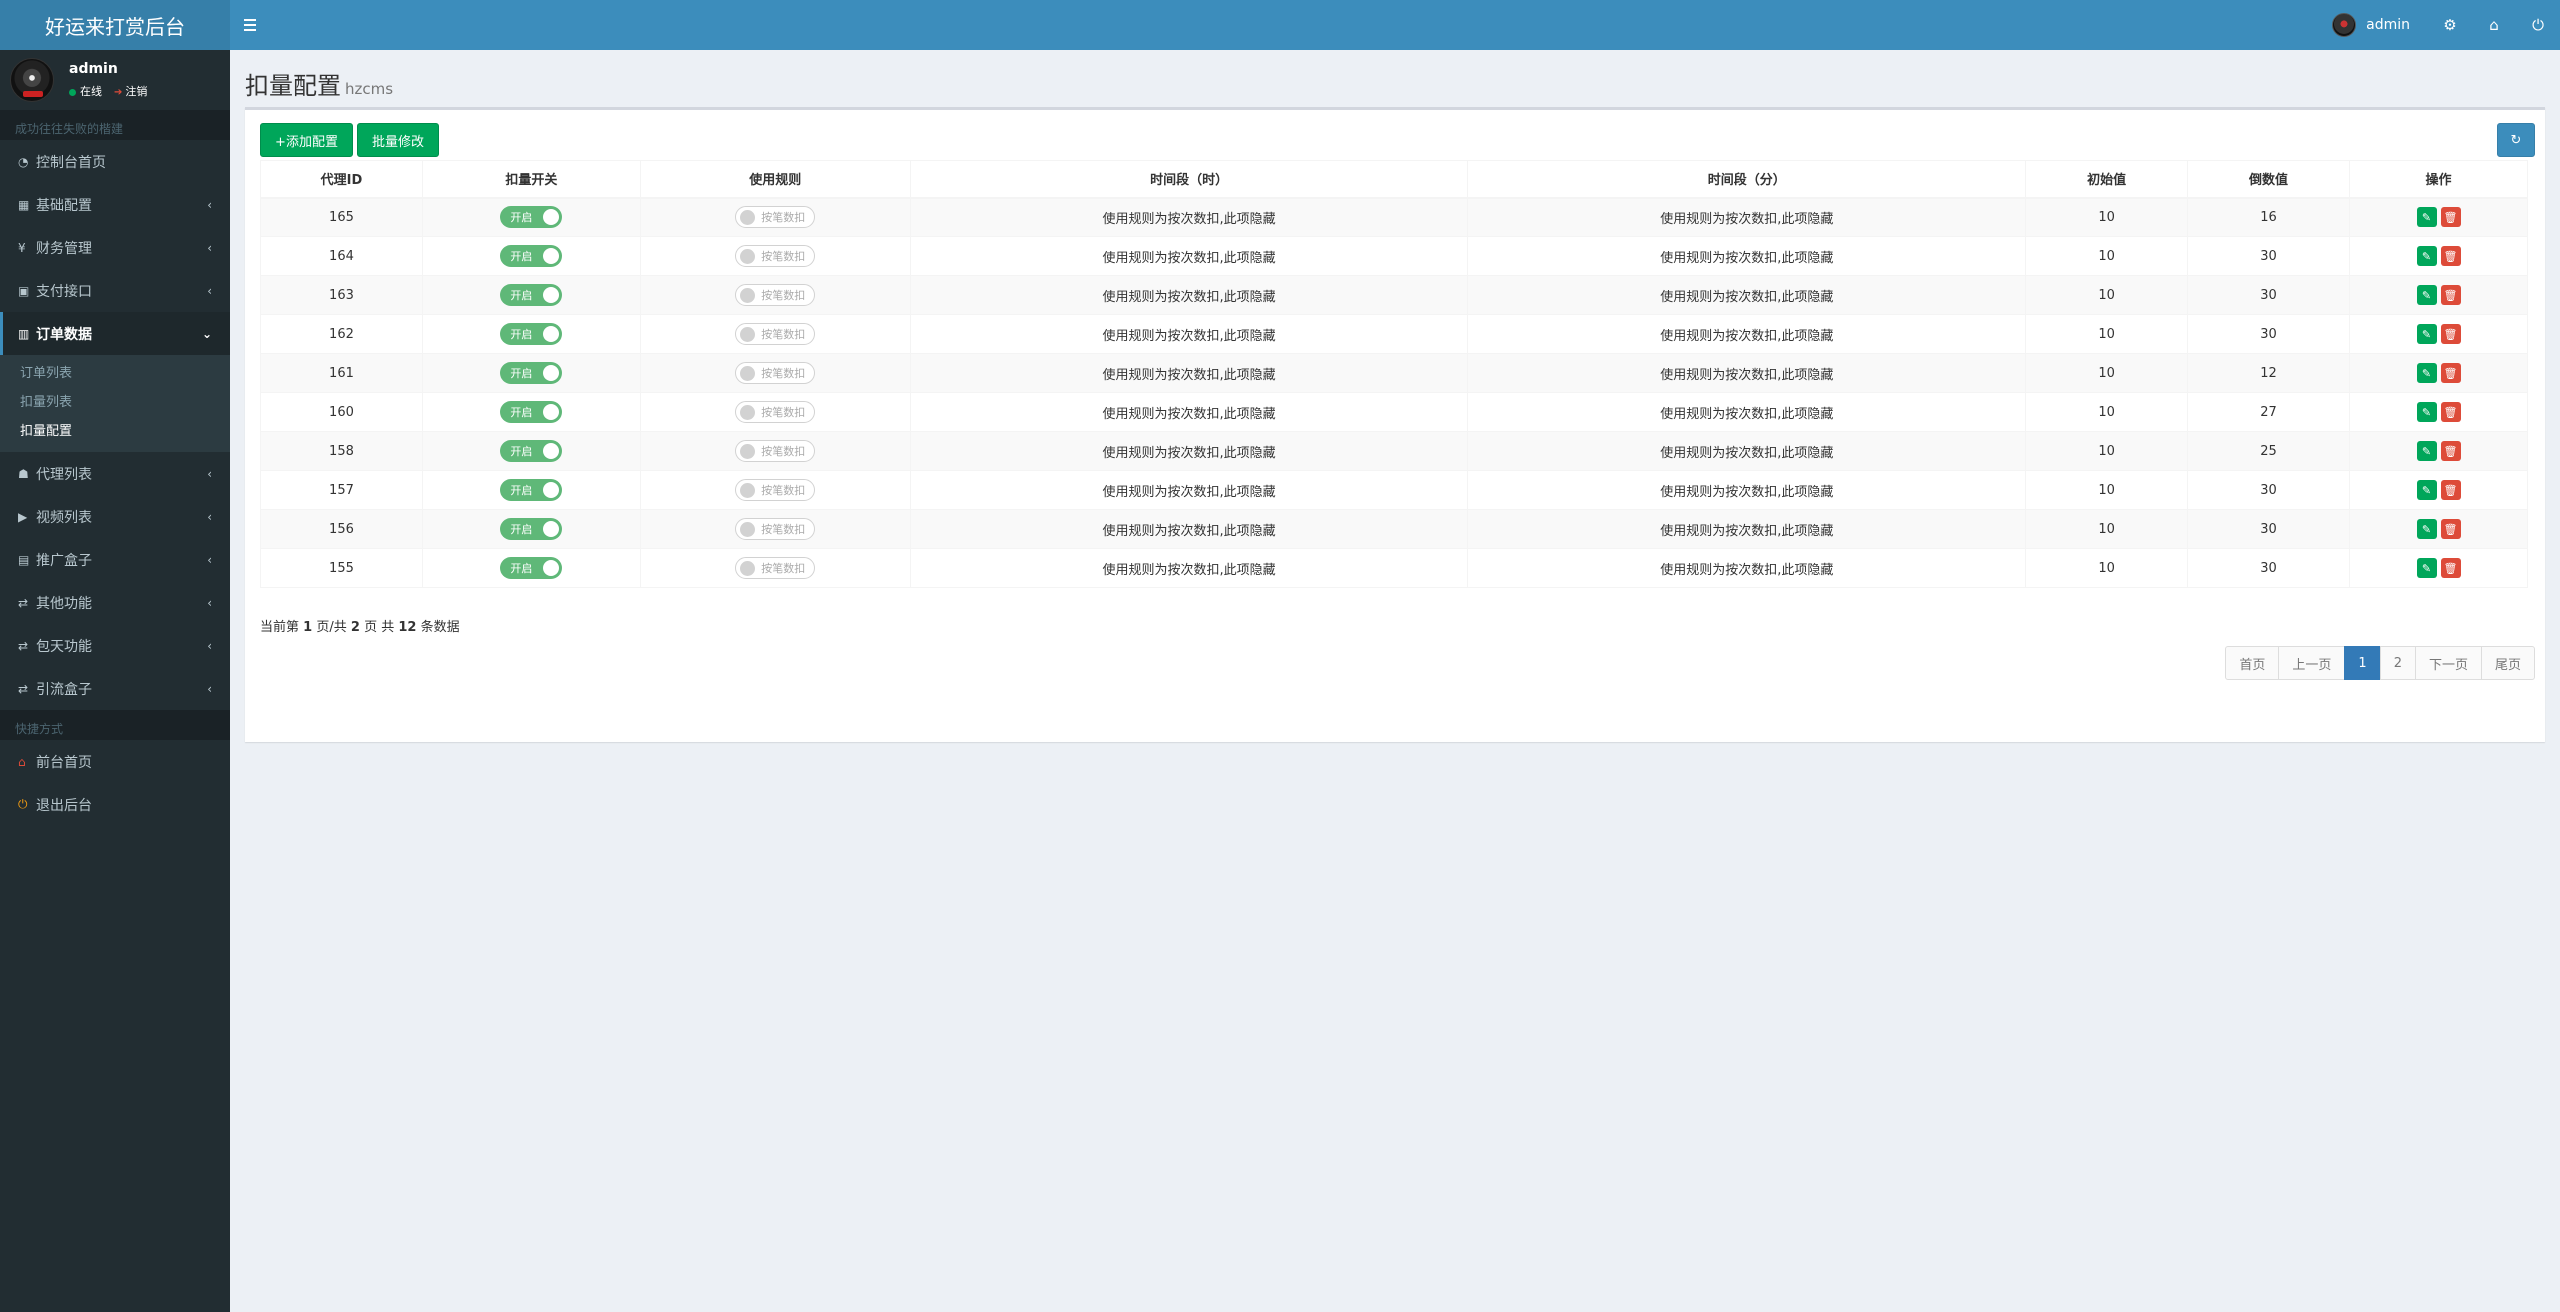 The width and height of the screenshot is (2560, 1312). What do you see at coordinates (2107, 373) in the screenshot?
I see `initial-value-cell: 10` at bounding box center [2107, 373].